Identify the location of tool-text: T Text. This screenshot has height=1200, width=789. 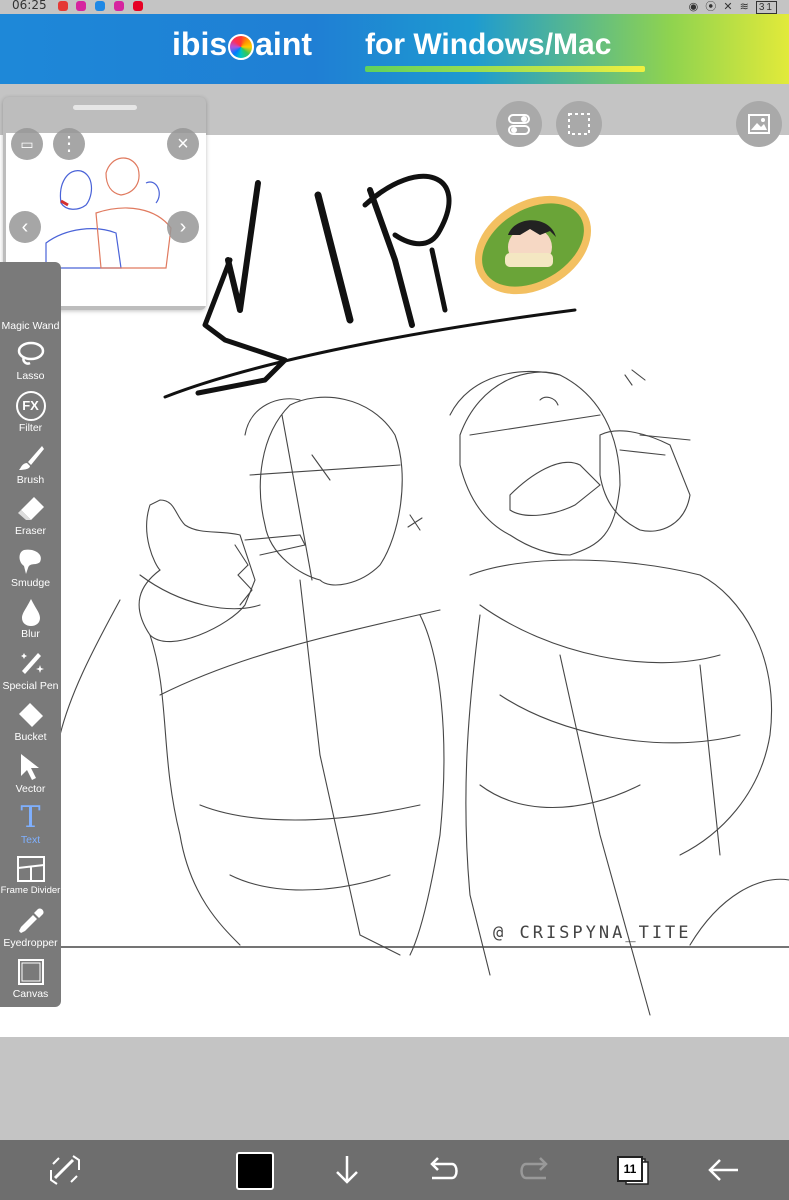
(30, 826).